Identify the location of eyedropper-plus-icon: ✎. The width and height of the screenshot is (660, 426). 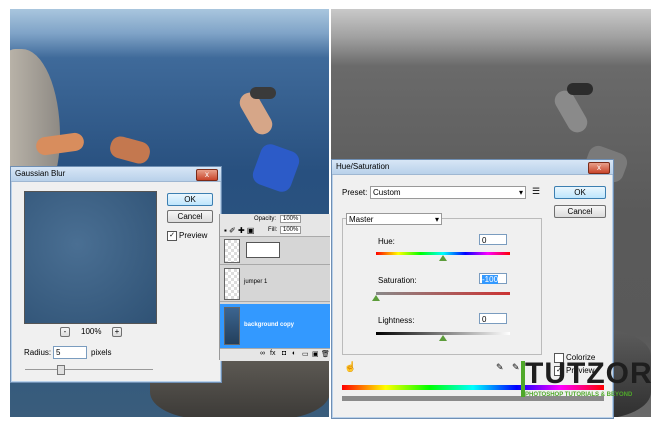
(516, 367).